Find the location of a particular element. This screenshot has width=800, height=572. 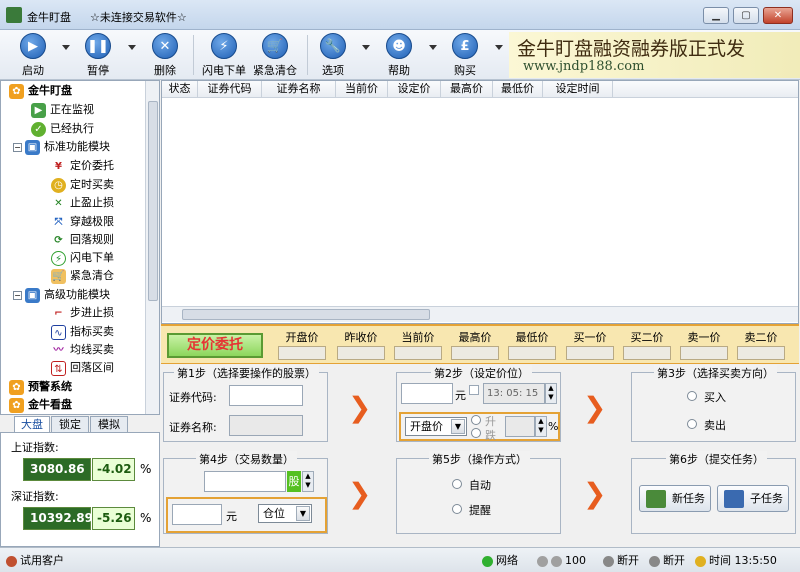

tree-item-fallback: ⟳ 回落规则 is located at coordinates (82, 240).